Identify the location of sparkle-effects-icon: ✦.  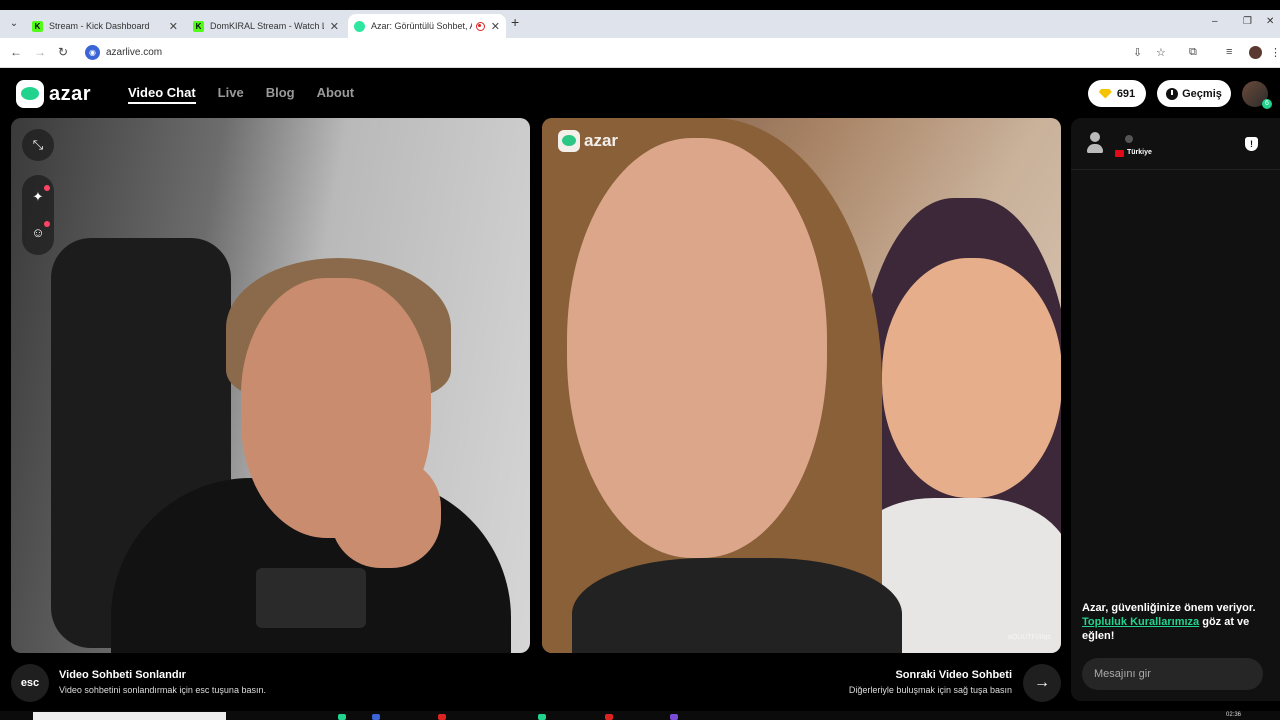
(38, 197).